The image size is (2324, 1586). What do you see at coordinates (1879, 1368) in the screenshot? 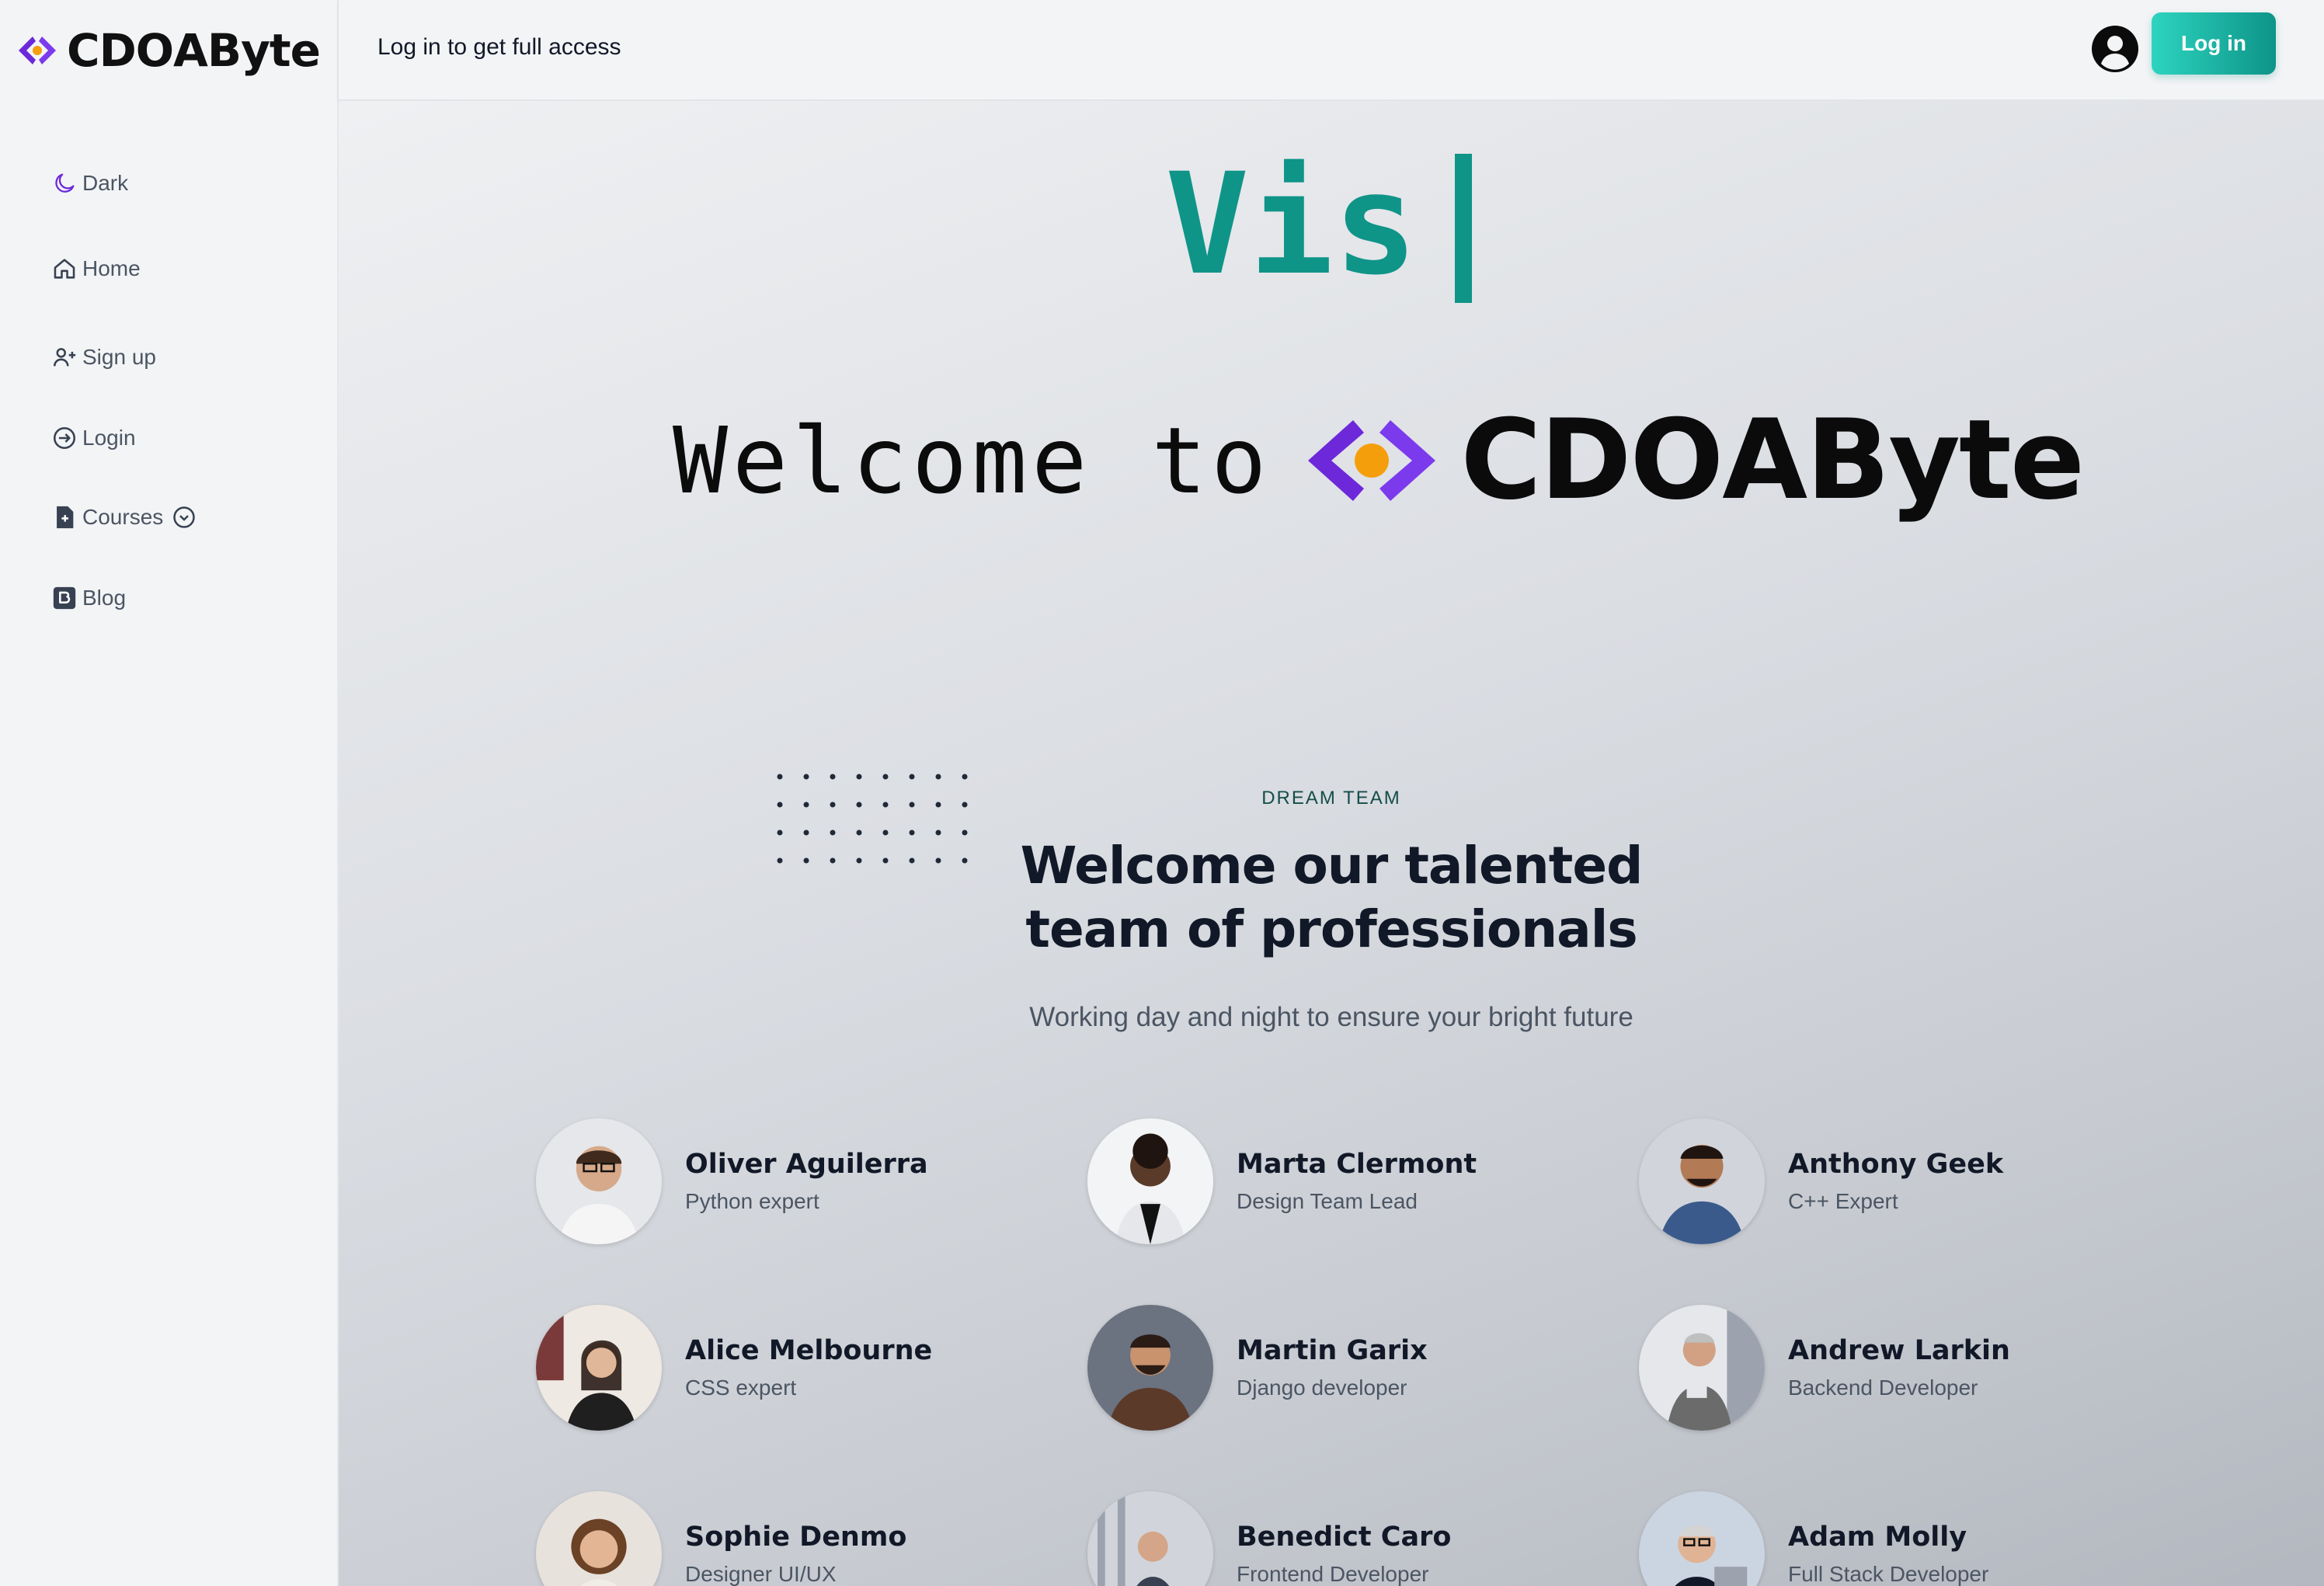
I see `team-member-card: Andrew Larkin Backend Developer` at bounding box center [1879, 1368].